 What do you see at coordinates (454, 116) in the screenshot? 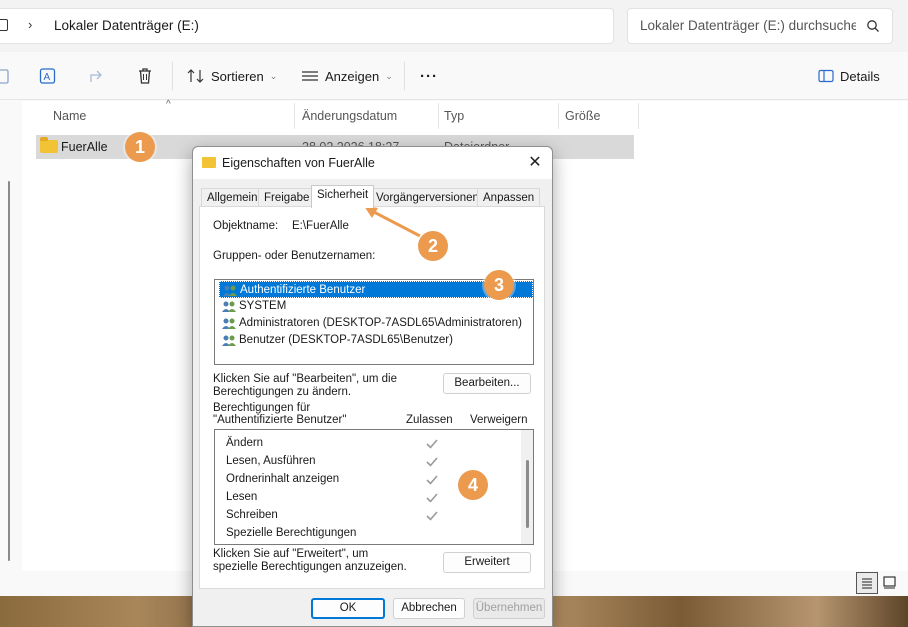
I see `column-header-type: Typ` at bounding box center [454, 116].